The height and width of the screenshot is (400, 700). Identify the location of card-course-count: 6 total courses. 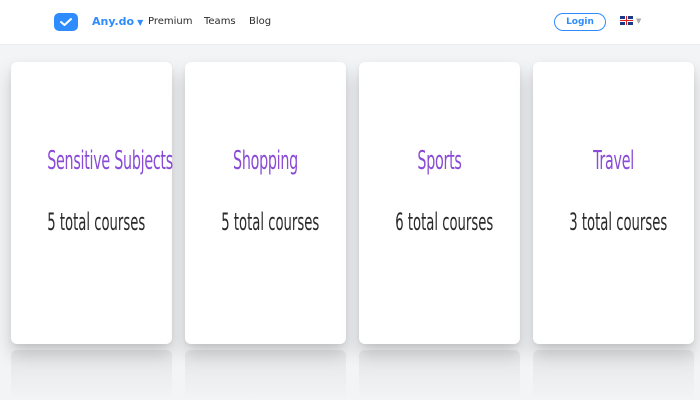
(444, 222).